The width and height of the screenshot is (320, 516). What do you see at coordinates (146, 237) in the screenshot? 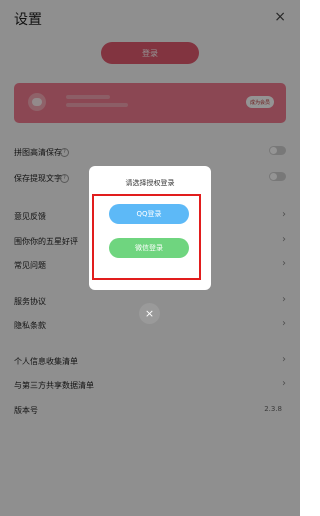
I see `highlight-box` at bounding box center [146, 237].